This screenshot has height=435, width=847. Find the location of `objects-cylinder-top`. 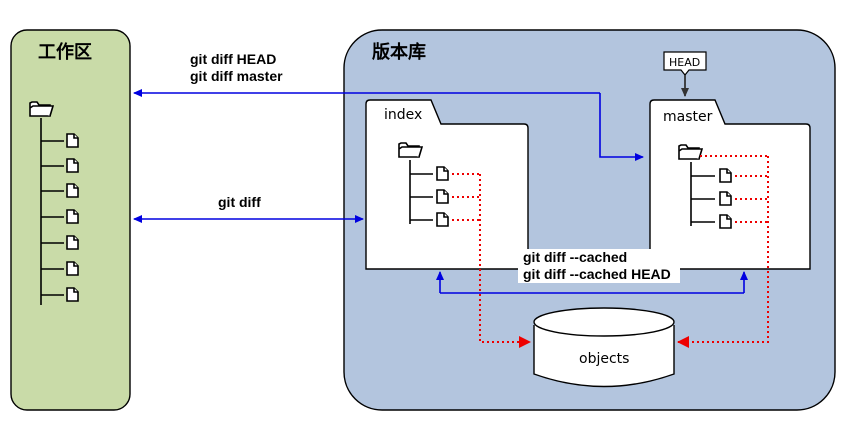

objects-cylinder-top is located at coordinates (604, 322).